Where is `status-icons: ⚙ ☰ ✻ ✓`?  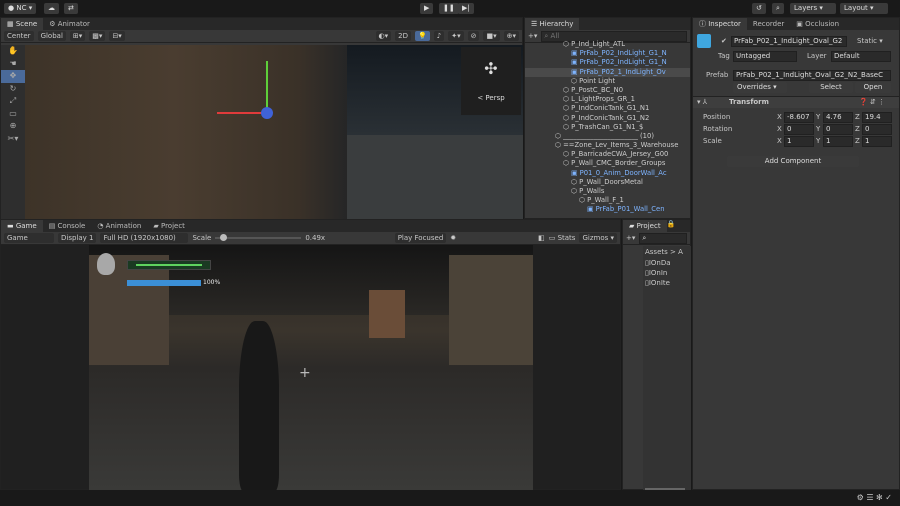
status-icons: ⚙ ☰ ✻ ✓ is located at coordinates (874, 497).